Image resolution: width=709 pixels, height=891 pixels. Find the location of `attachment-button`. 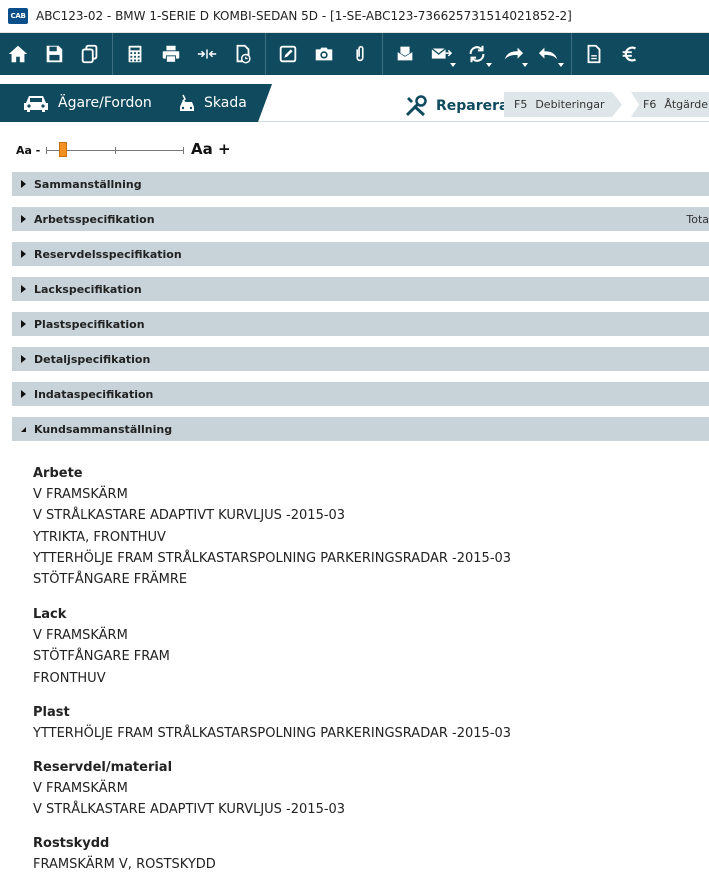

attachment-button is located at coordinates (360, 54).